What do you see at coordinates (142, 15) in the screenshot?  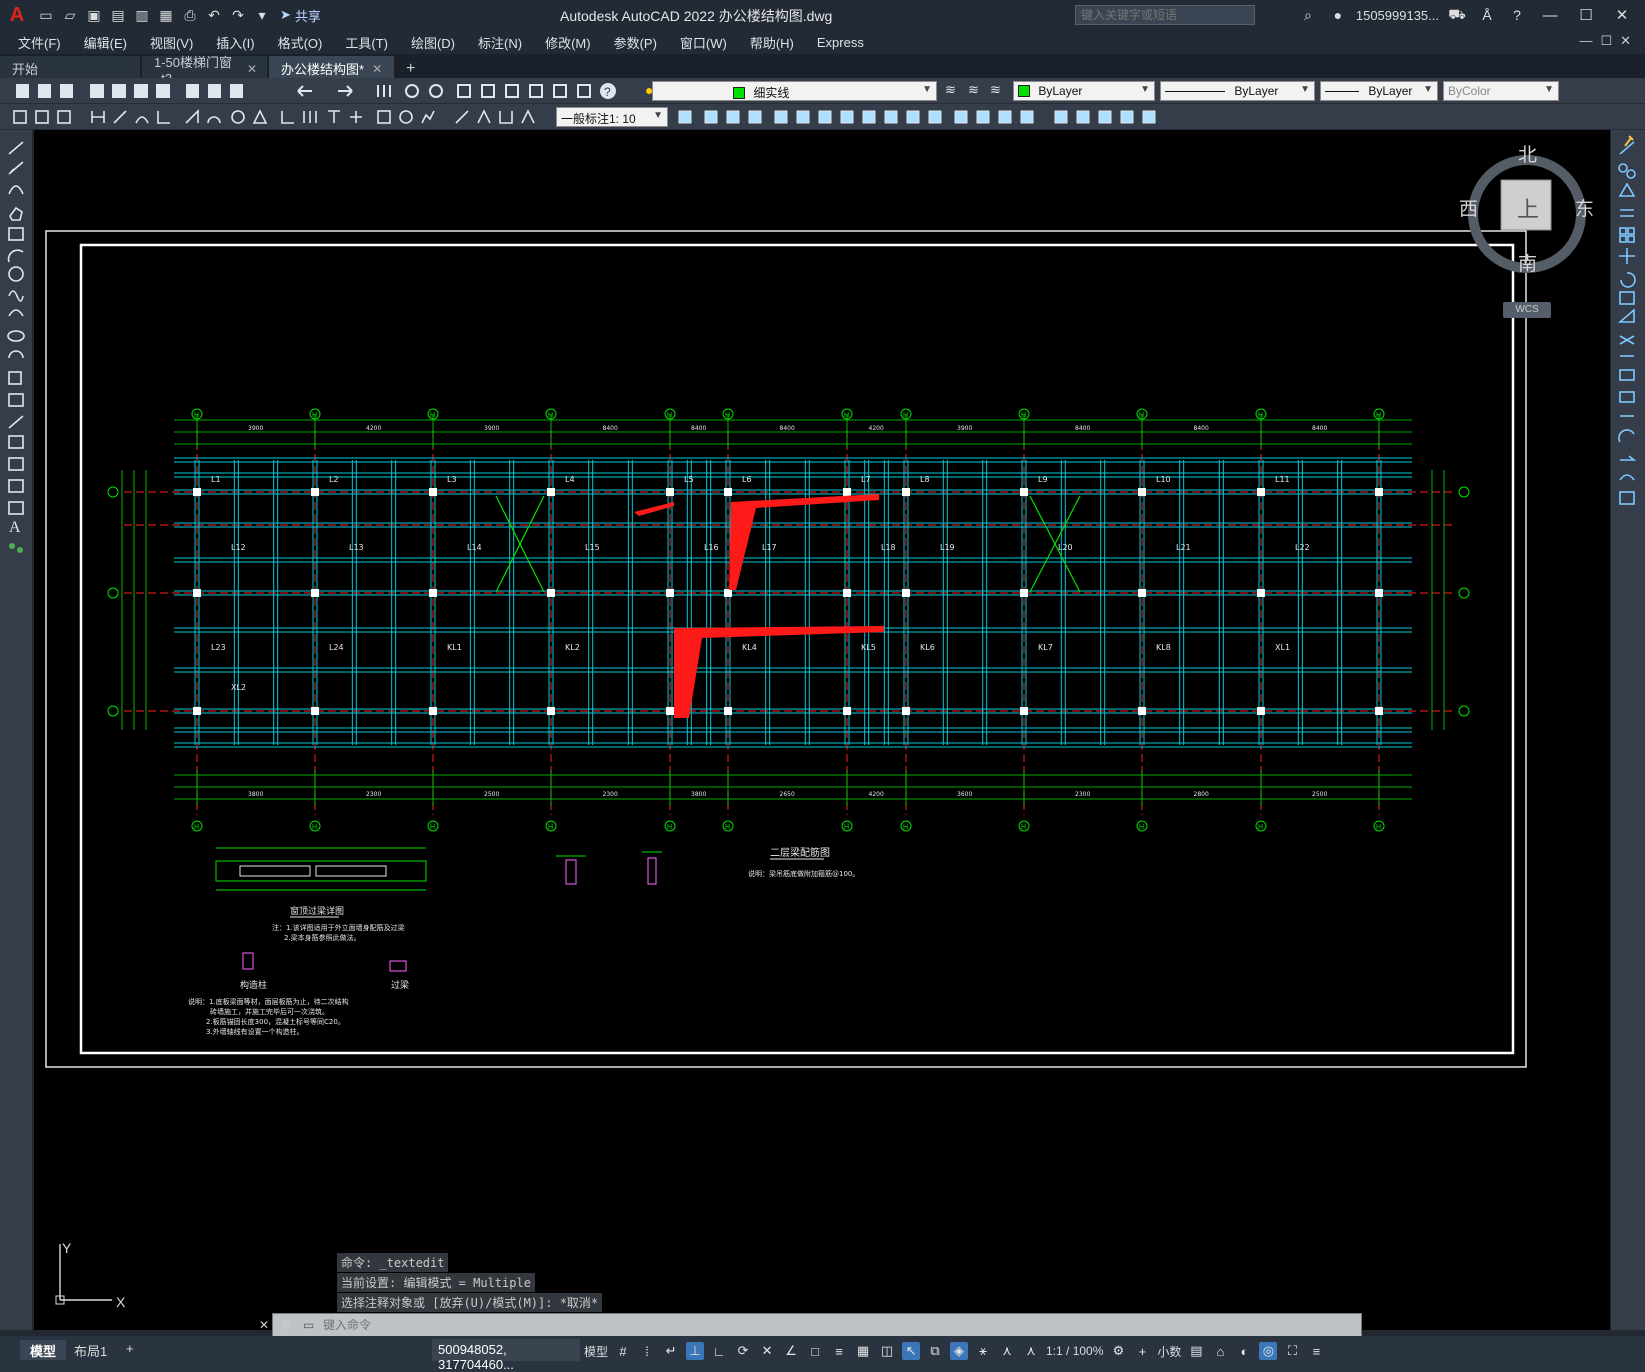 I see `web-save-icon: ▥` at bounding box center [142, 15].